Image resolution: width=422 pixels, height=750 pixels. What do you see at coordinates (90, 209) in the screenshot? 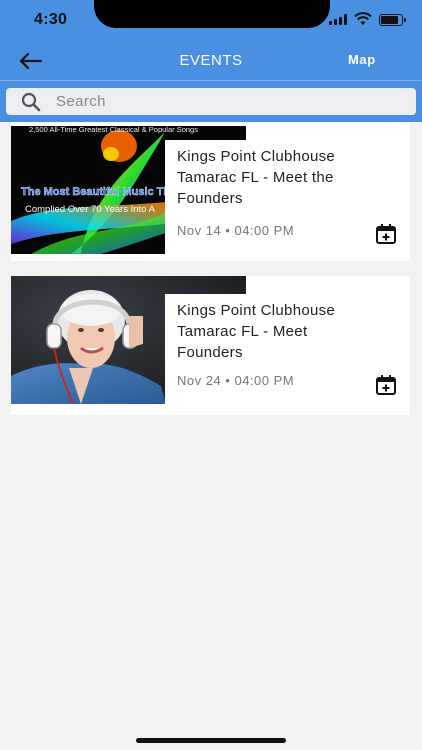
I see `image-caption-sub: Complied Over 70 Years Into A` at bounding box center [90, 209].